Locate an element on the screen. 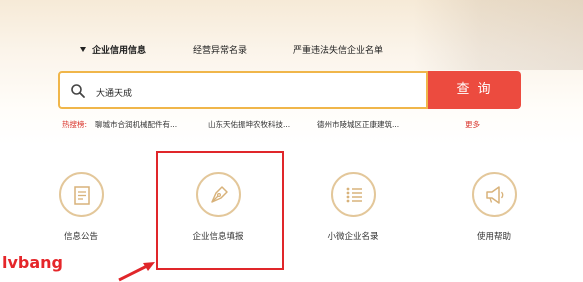  list-icon is located at coordinates (354, 195).